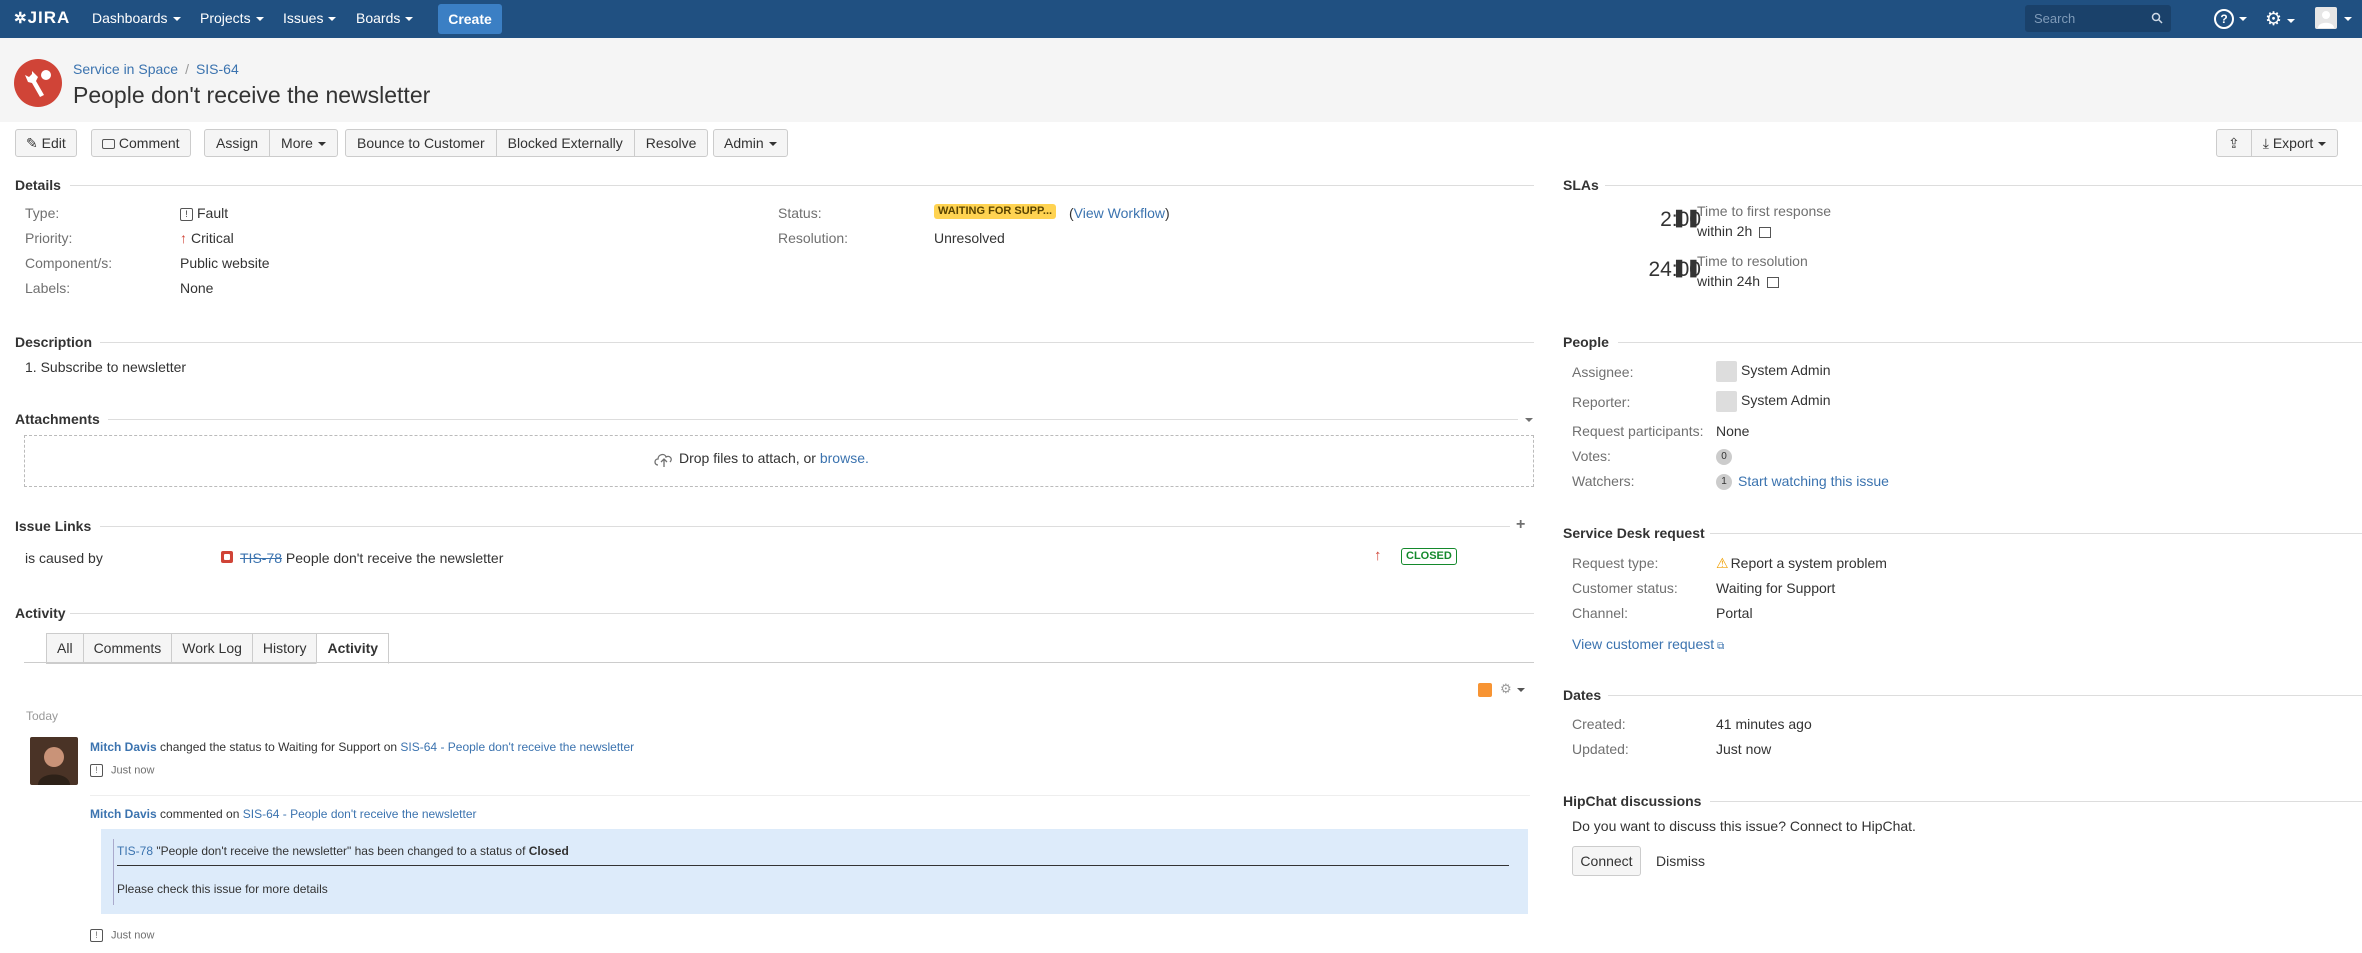  I want to click on nav-projects: Projects, so click(232, 18).